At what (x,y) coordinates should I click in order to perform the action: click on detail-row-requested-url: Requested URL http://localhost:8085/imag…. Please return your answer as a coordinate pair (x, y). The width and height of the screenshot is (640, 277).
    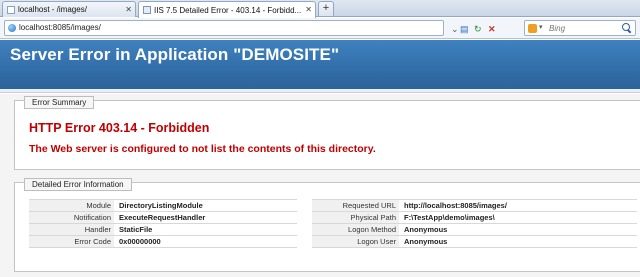
    Looking at the image, I should click on (474, 206).